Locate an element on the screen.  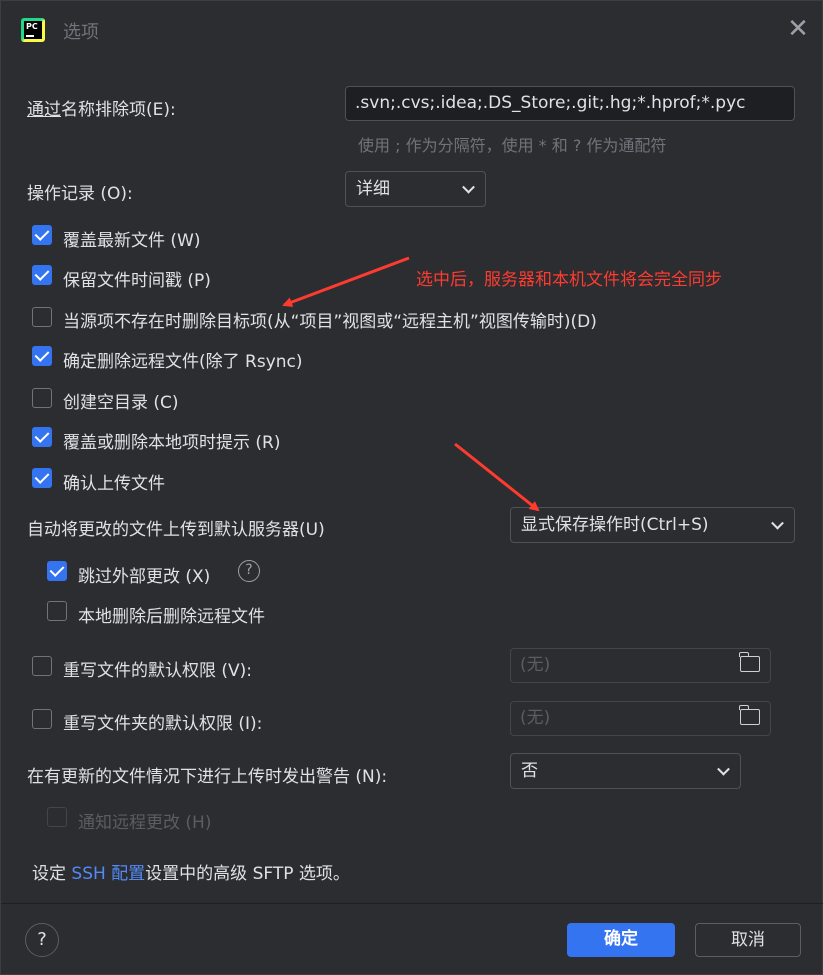
file-permissions-label: 重写文件的默认权限 (V): is located at coordinates (158, 671).